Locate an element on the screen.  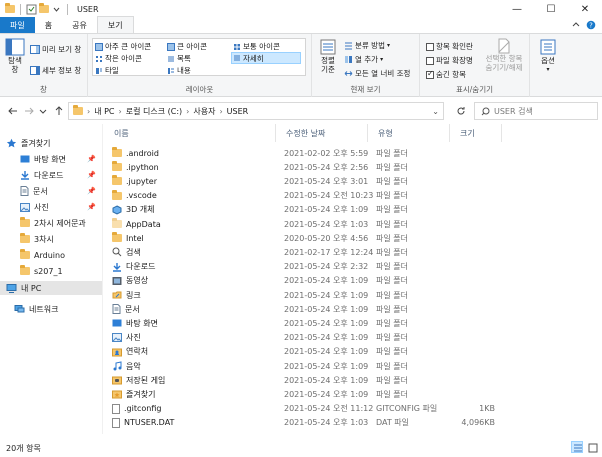
file-ext-checkbox is located at coordinates (430, 60).